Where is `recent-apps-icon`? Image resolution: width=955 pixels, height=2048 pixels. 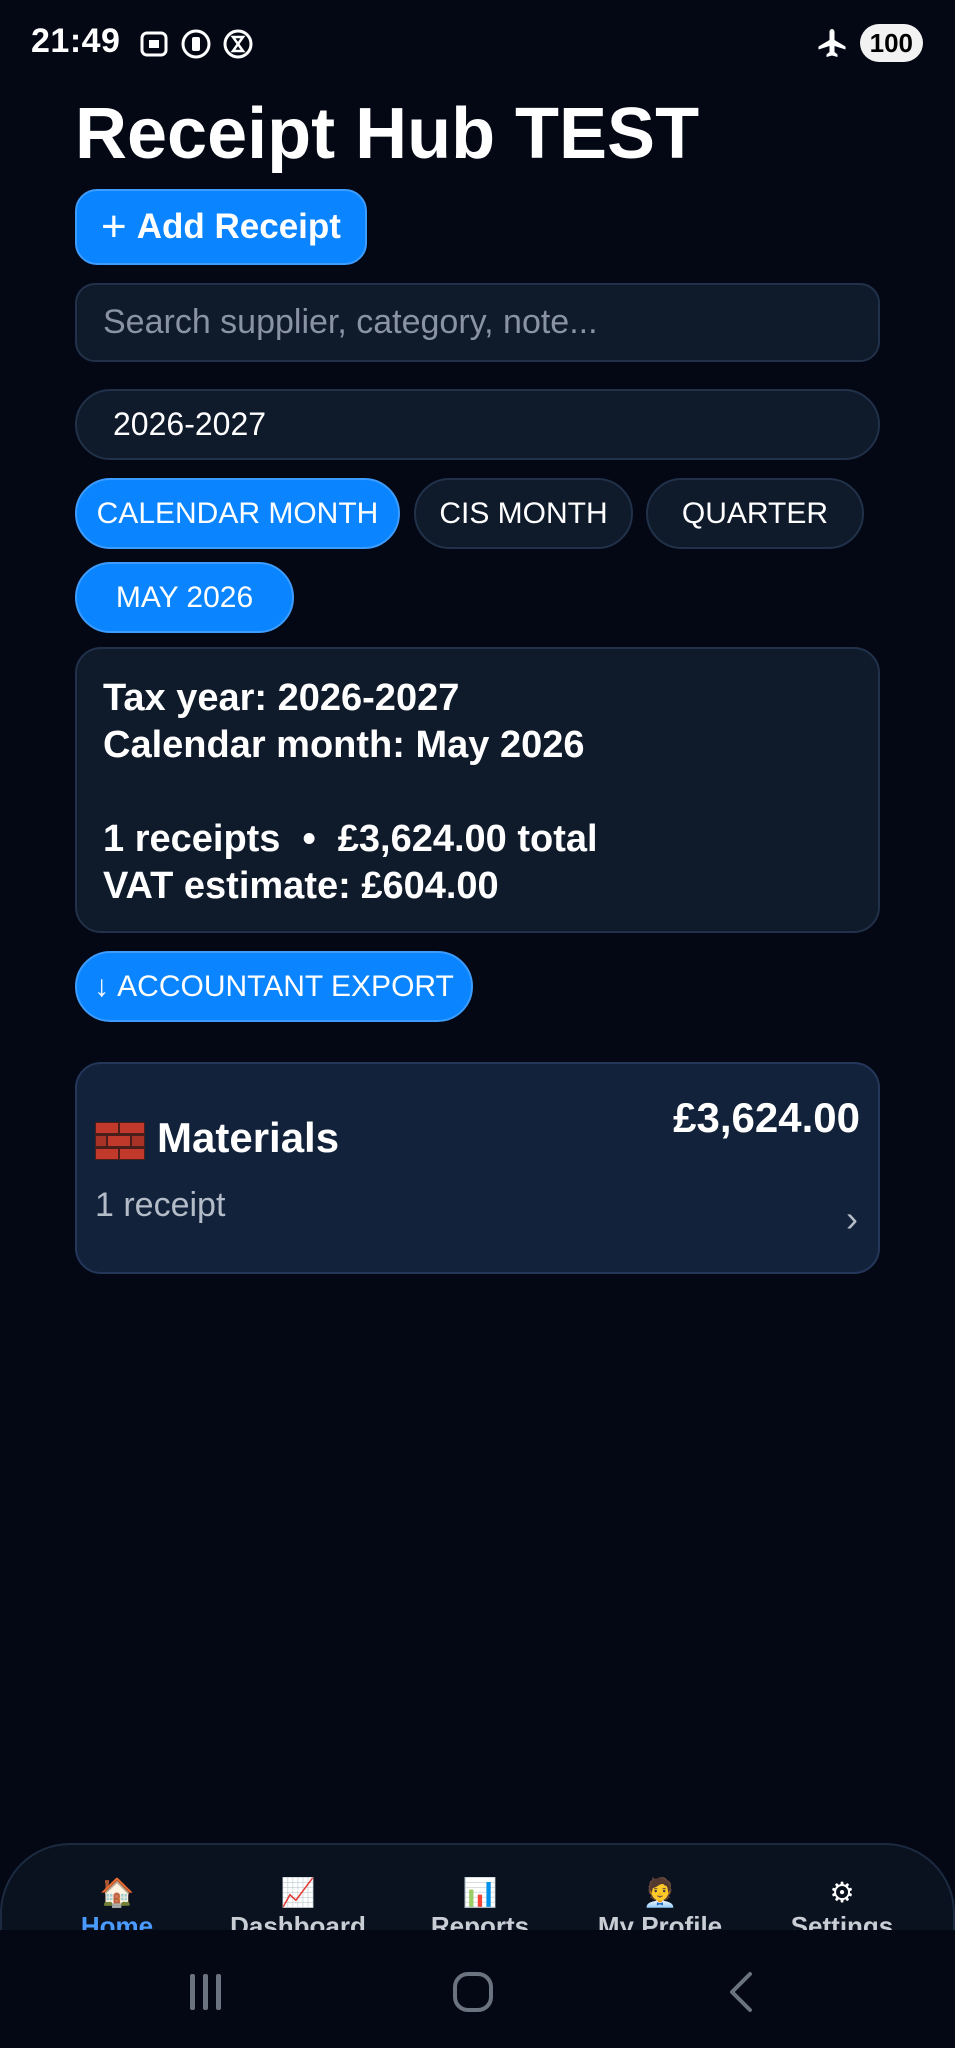 recent-apps-icon is located at coordinates (206, 1992).